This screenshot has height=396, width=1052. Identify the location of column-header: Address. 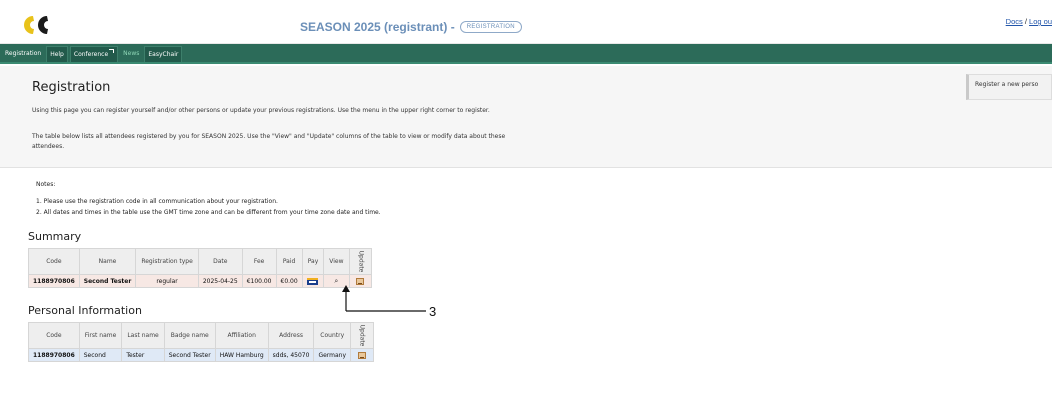
(291, 335).